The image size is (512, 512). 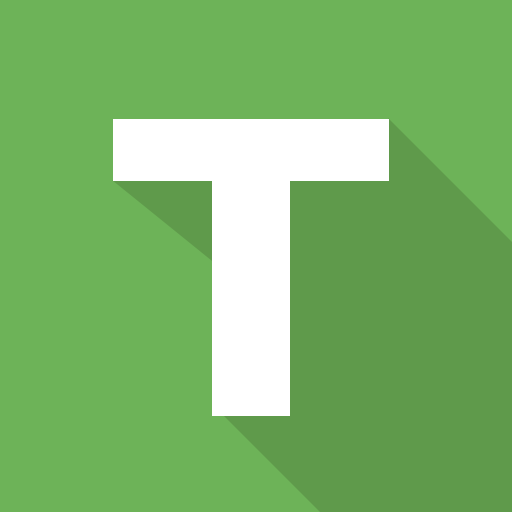 What do you see at coordinates (251, 150) in the screenshot?
I see `letter-t-crossbar` at bounding box center [251, 150].